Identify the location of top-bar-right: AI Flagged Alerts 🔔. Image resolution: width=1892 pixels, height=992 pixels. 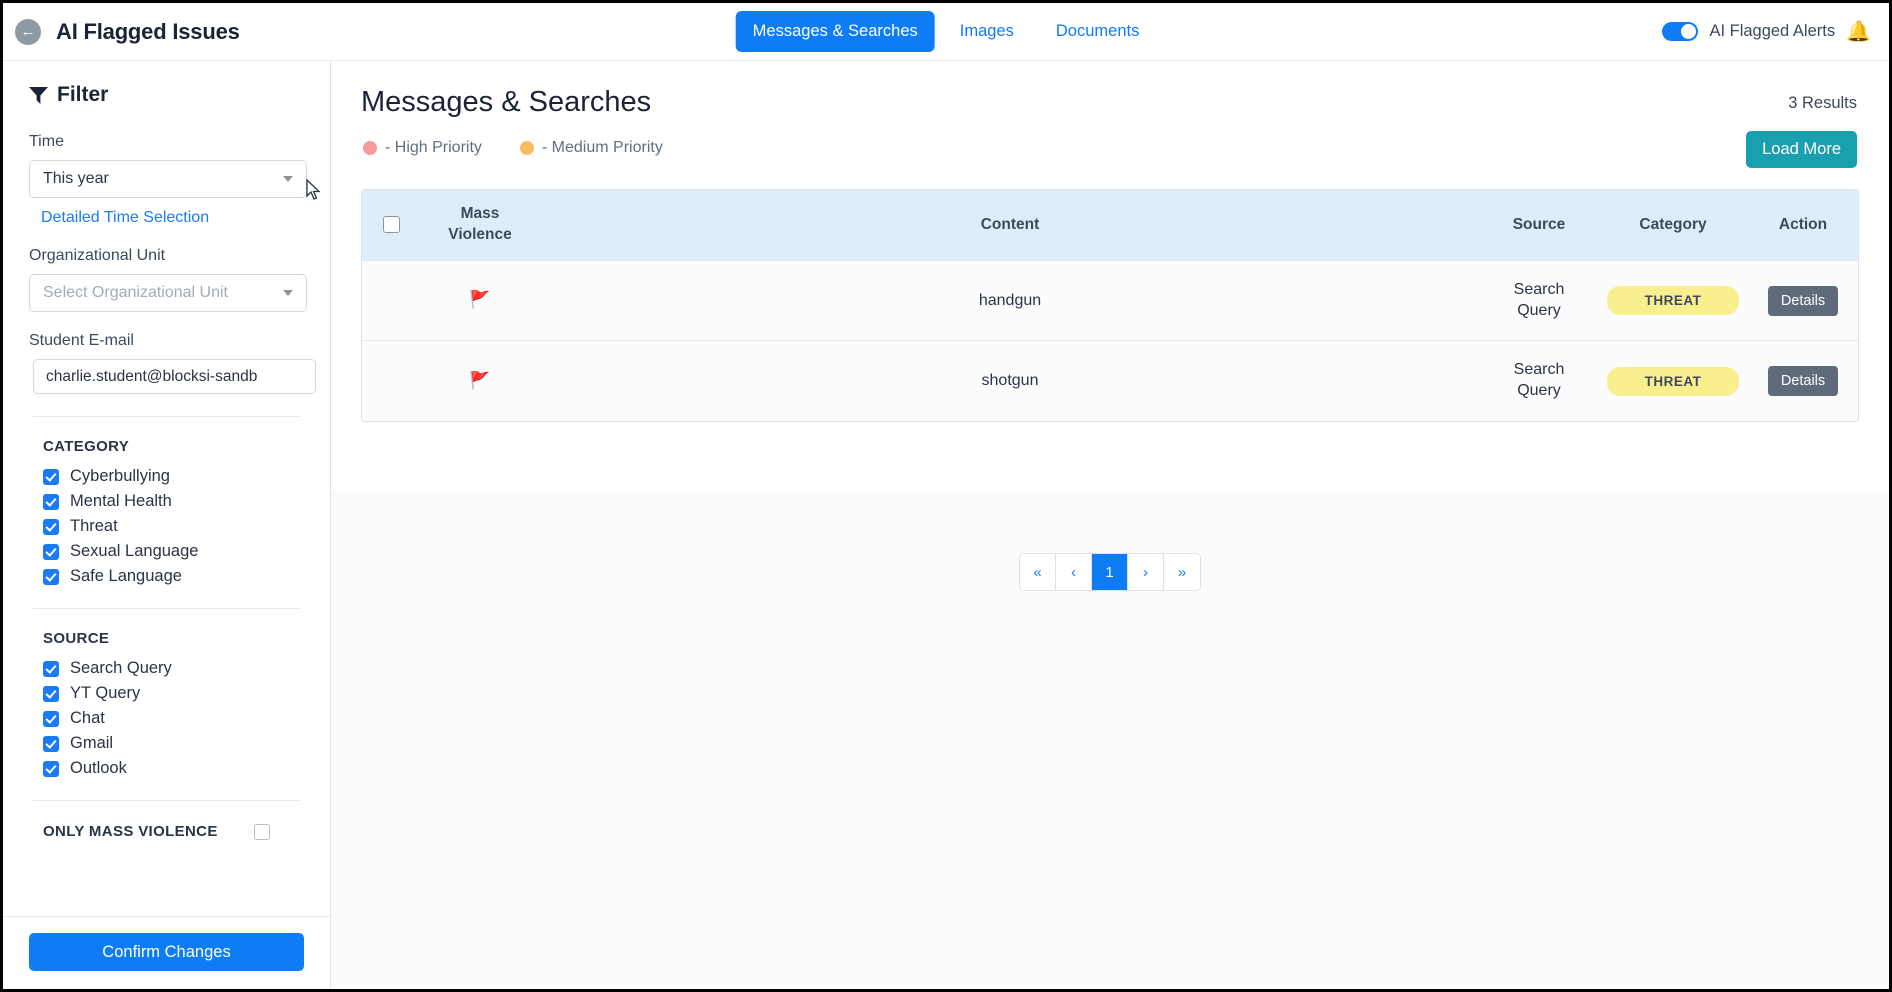
(1766, 32).